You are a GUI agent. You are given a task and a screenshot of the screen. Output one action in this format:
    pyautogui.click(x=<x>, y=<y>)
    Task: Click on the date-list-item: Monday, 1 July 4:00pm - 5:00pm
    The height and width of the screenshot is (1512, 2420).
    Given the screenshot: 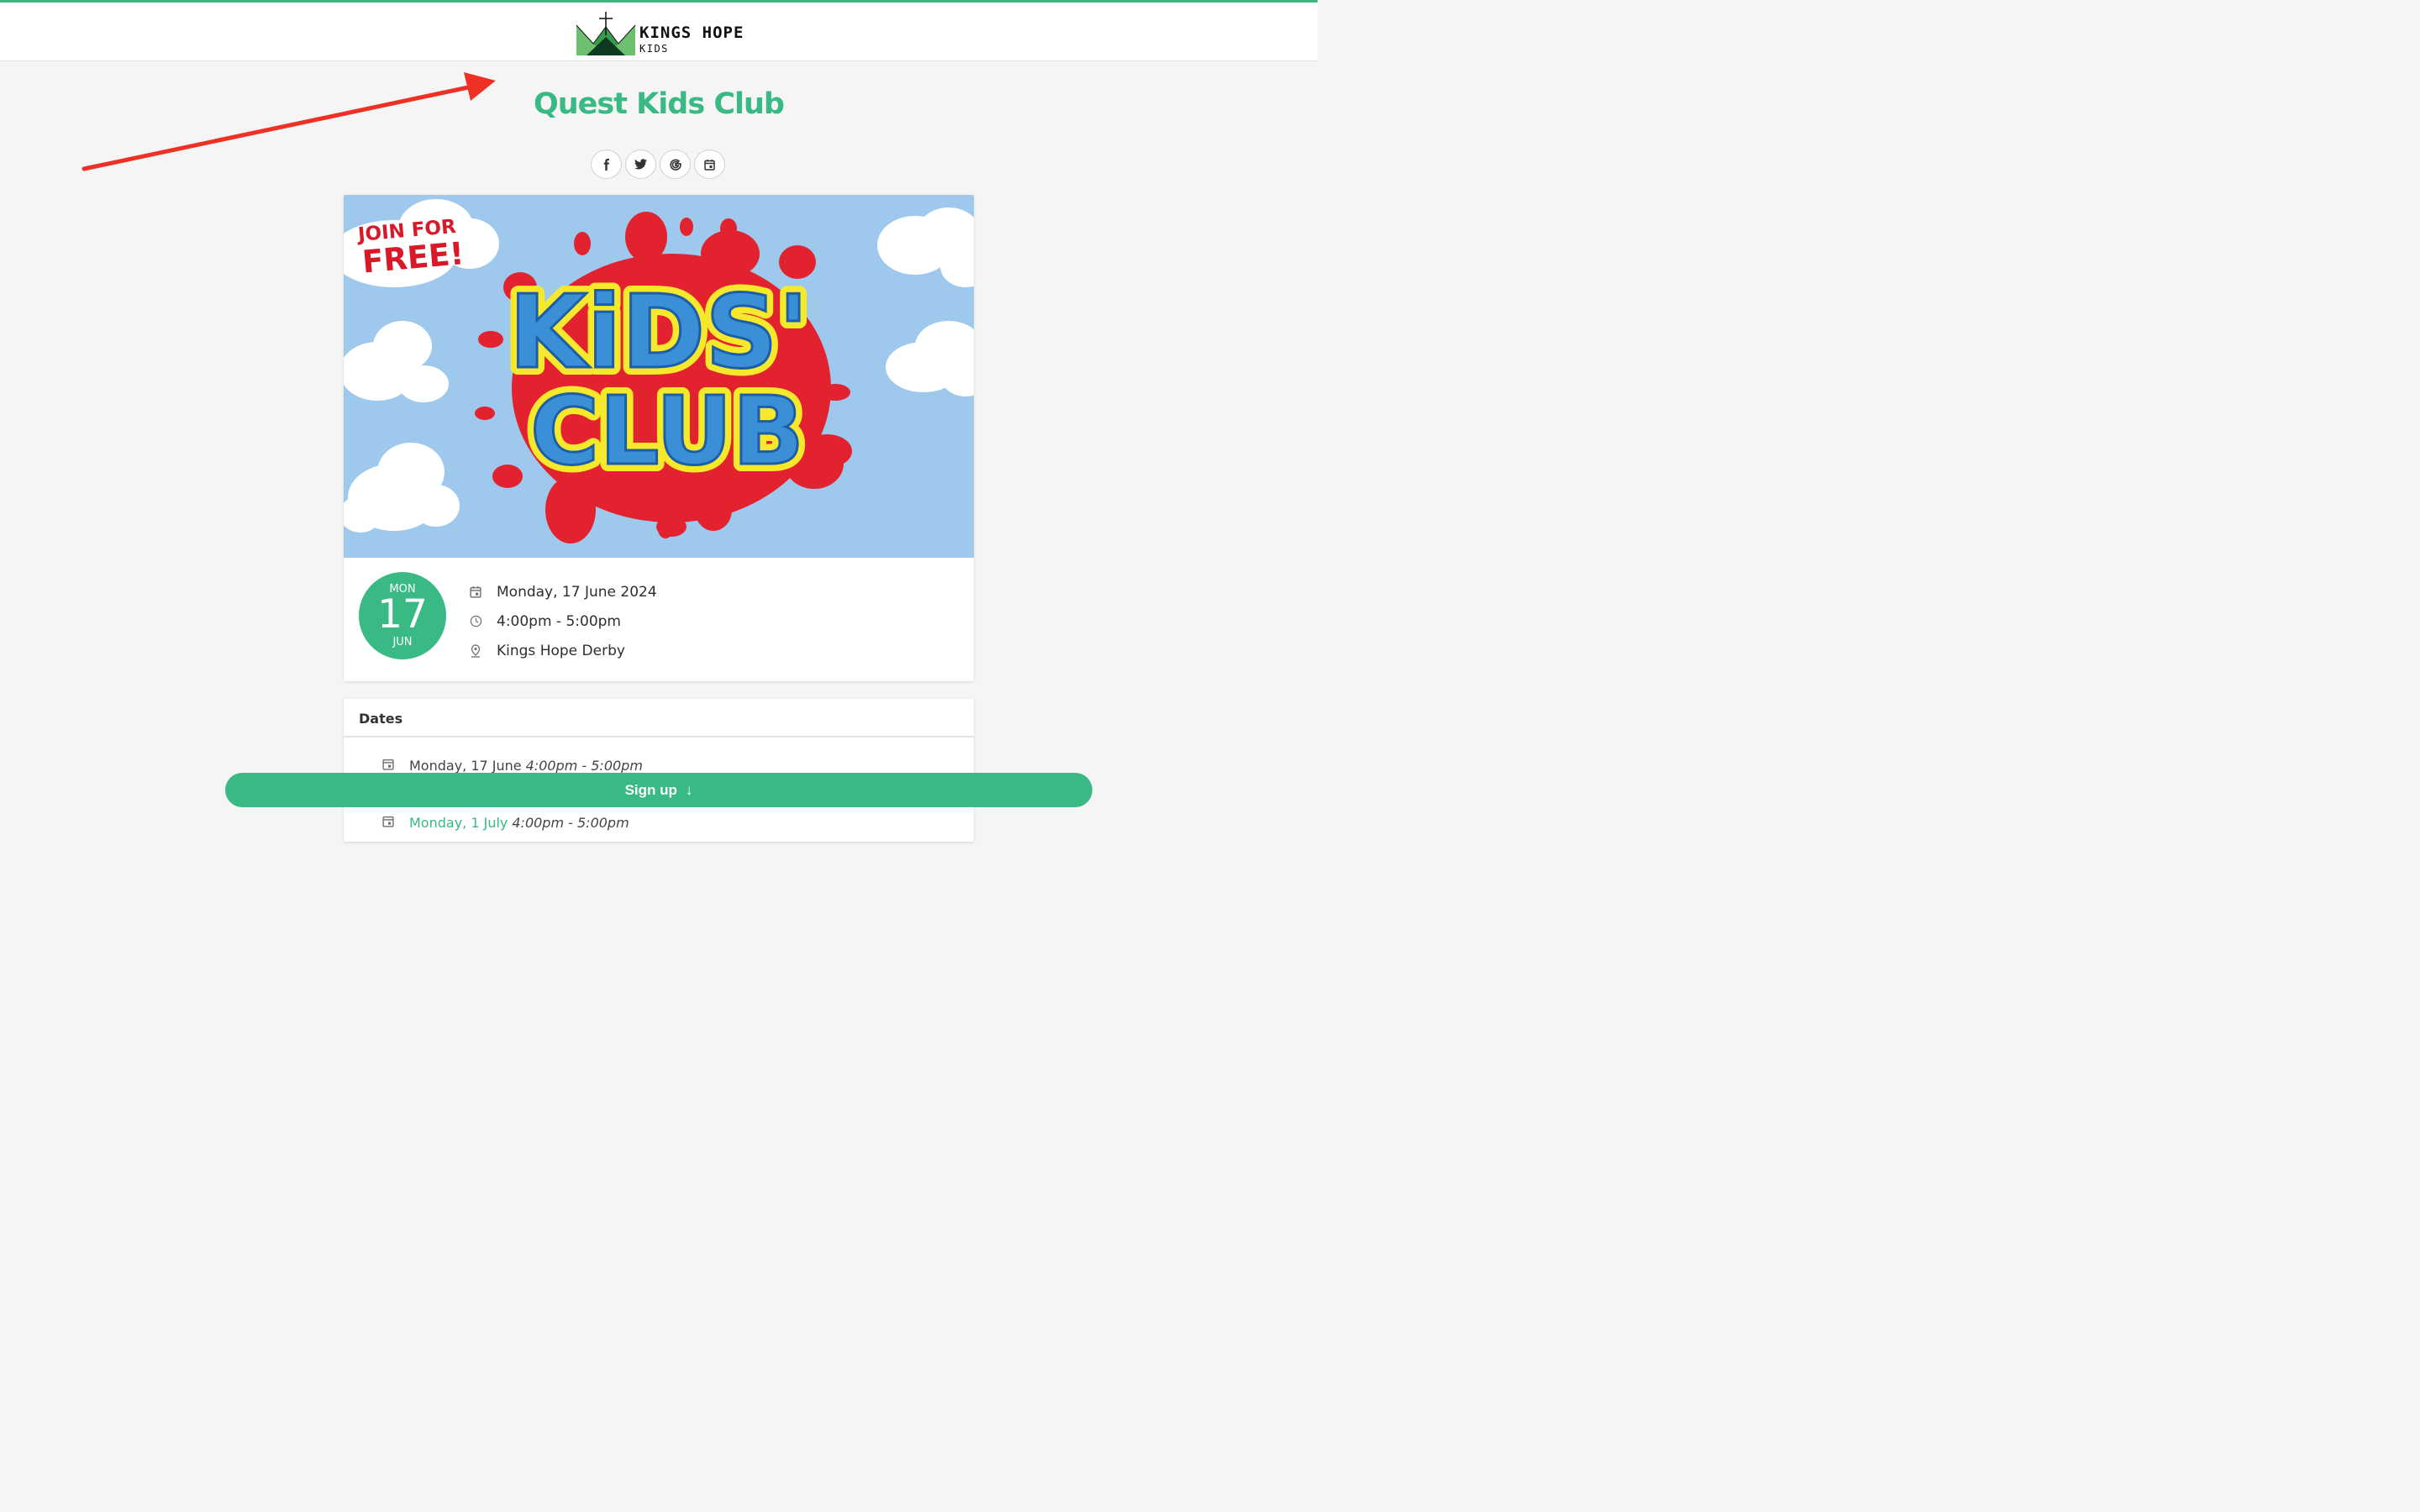 What is the action you would take?
    pyautogui.click(x=506, y=823)
    